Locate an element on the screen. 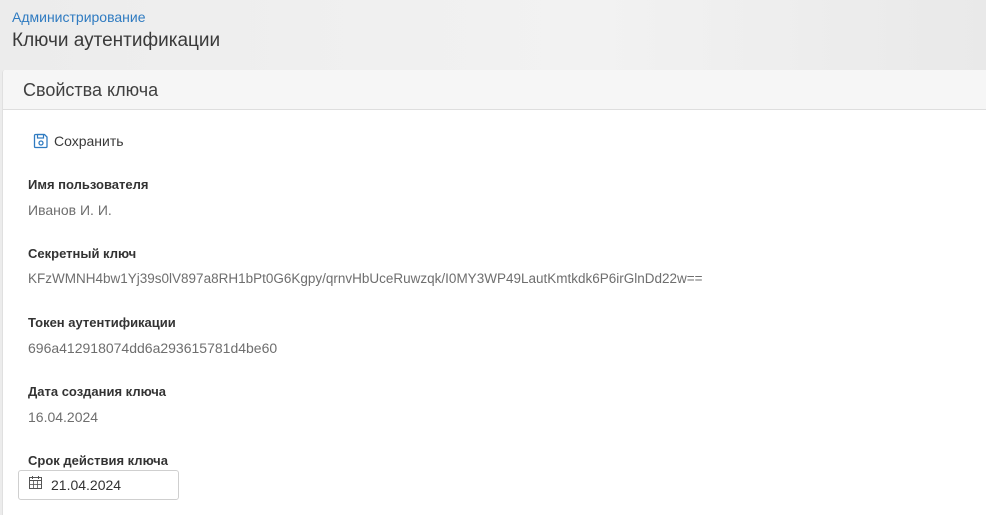 Image resolution: width=986 pixels, height=515 pixels. save-button: Сохранить is located at coordinates (78, 141).